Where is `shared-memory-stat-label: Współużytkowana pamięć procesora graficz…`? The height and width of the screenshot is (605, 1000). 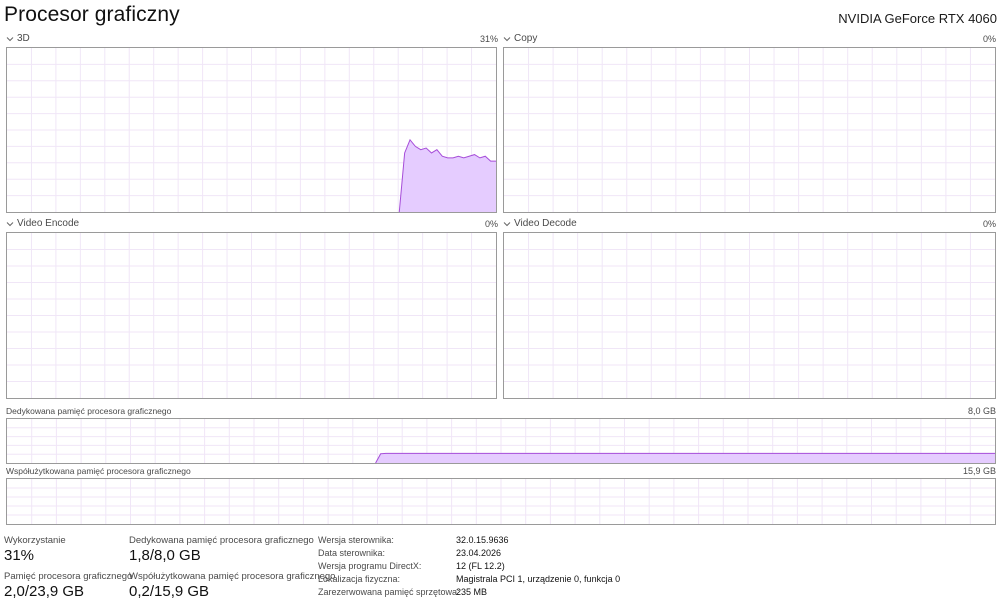 shared-memory-stat-label: Współużytkowana pamięć procesora graficz… is located at coordinates (232, 576).